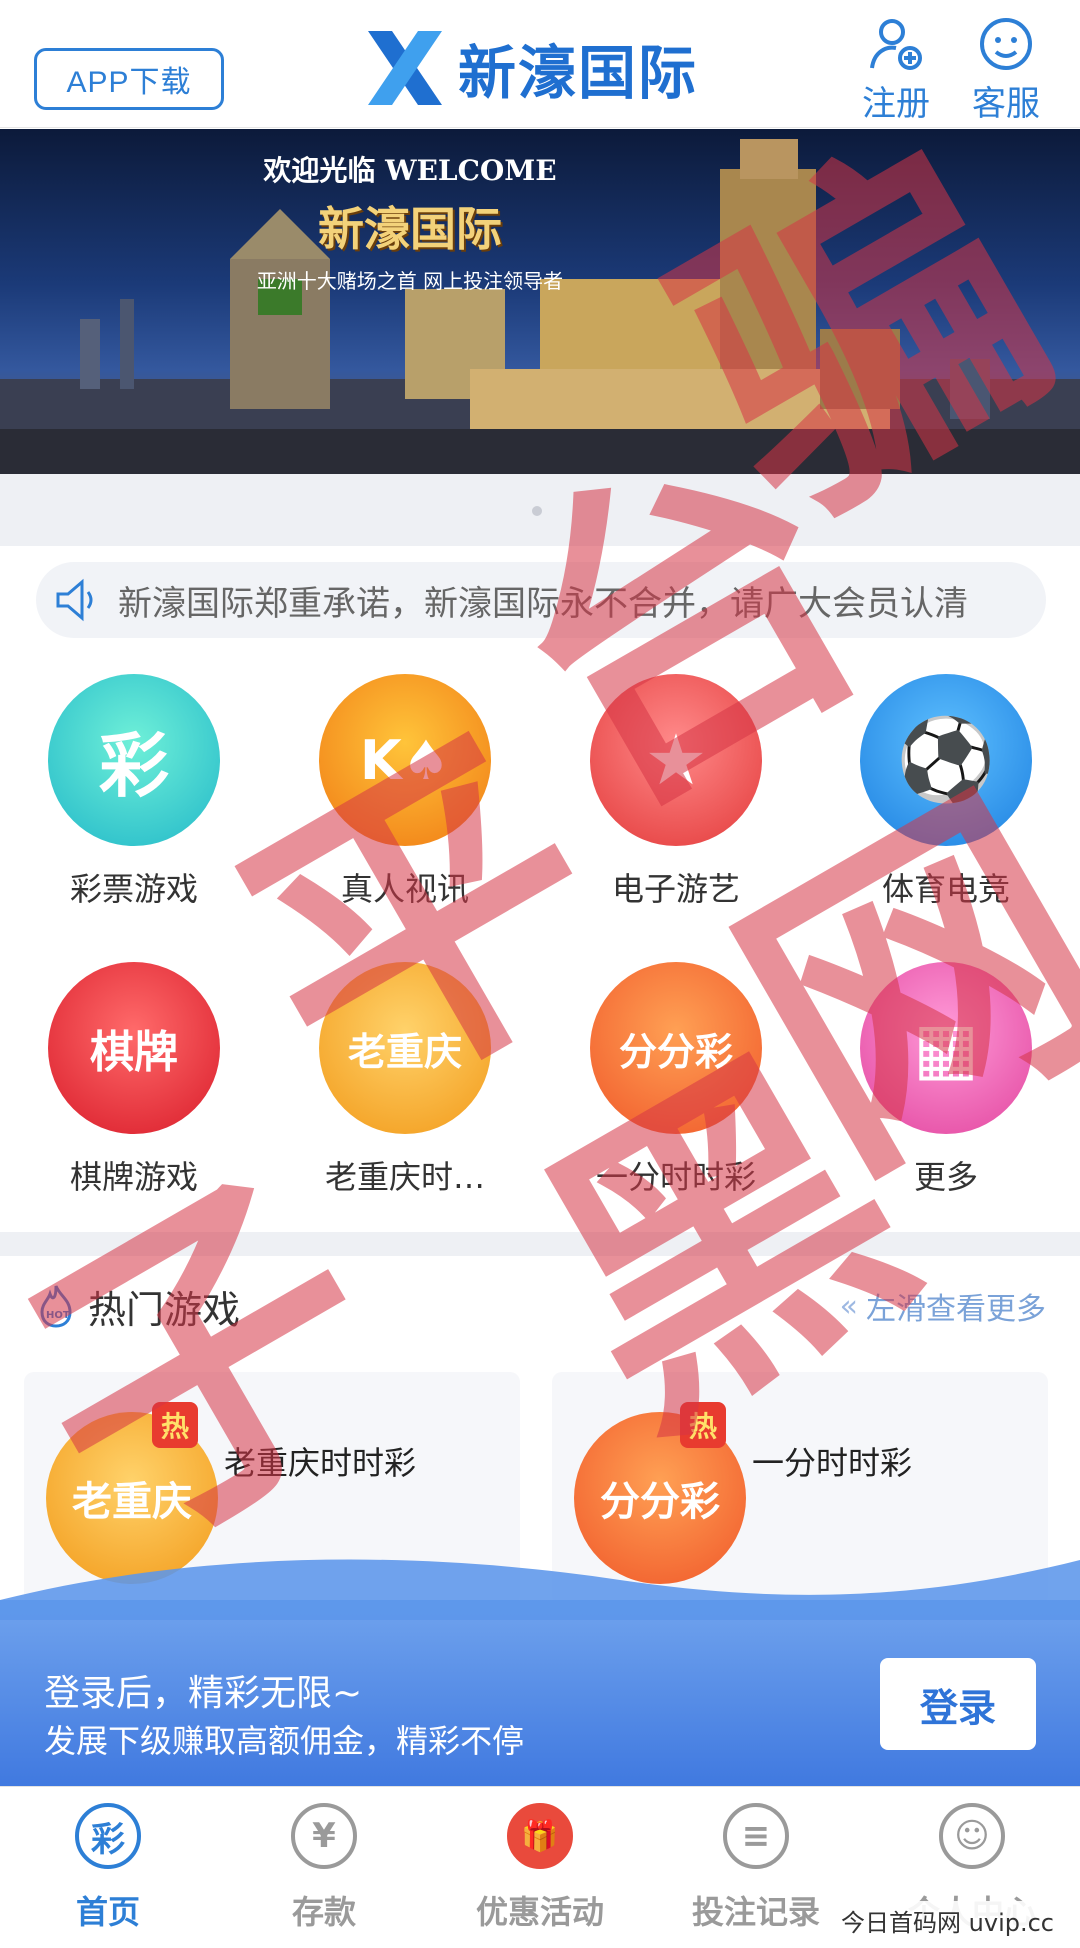  Describe the element at coordinates (284, 1741) in the screenshot. I see `login-subline: 发展下级赚取高额佣金，精彩不停` at that location.